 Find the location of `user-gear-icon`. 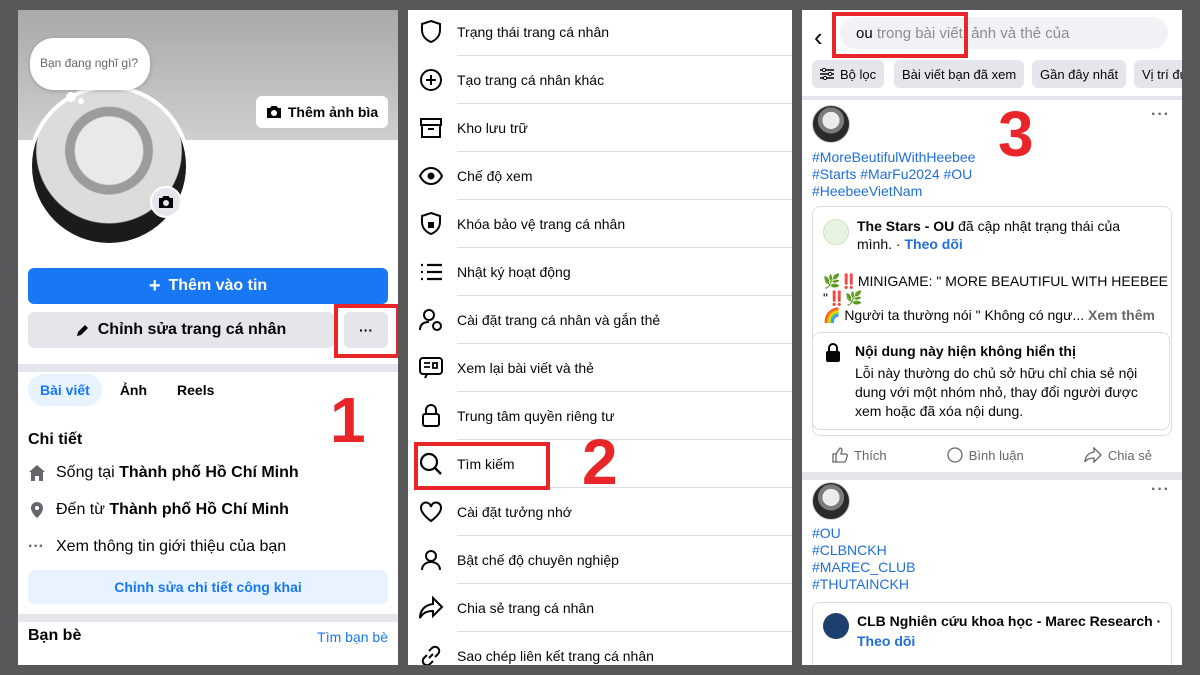

user-gear-icon is located at coordinates (431, 320).